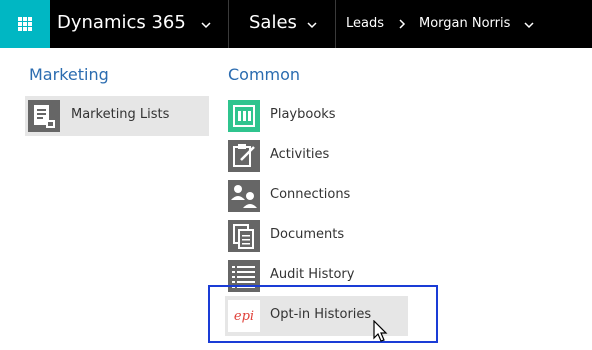 The image size is (592, 350). What do you see at coordinates (310, 194) in the screenshot?
I see `menu-item-label: Connections` at bounding box center [310, 194].